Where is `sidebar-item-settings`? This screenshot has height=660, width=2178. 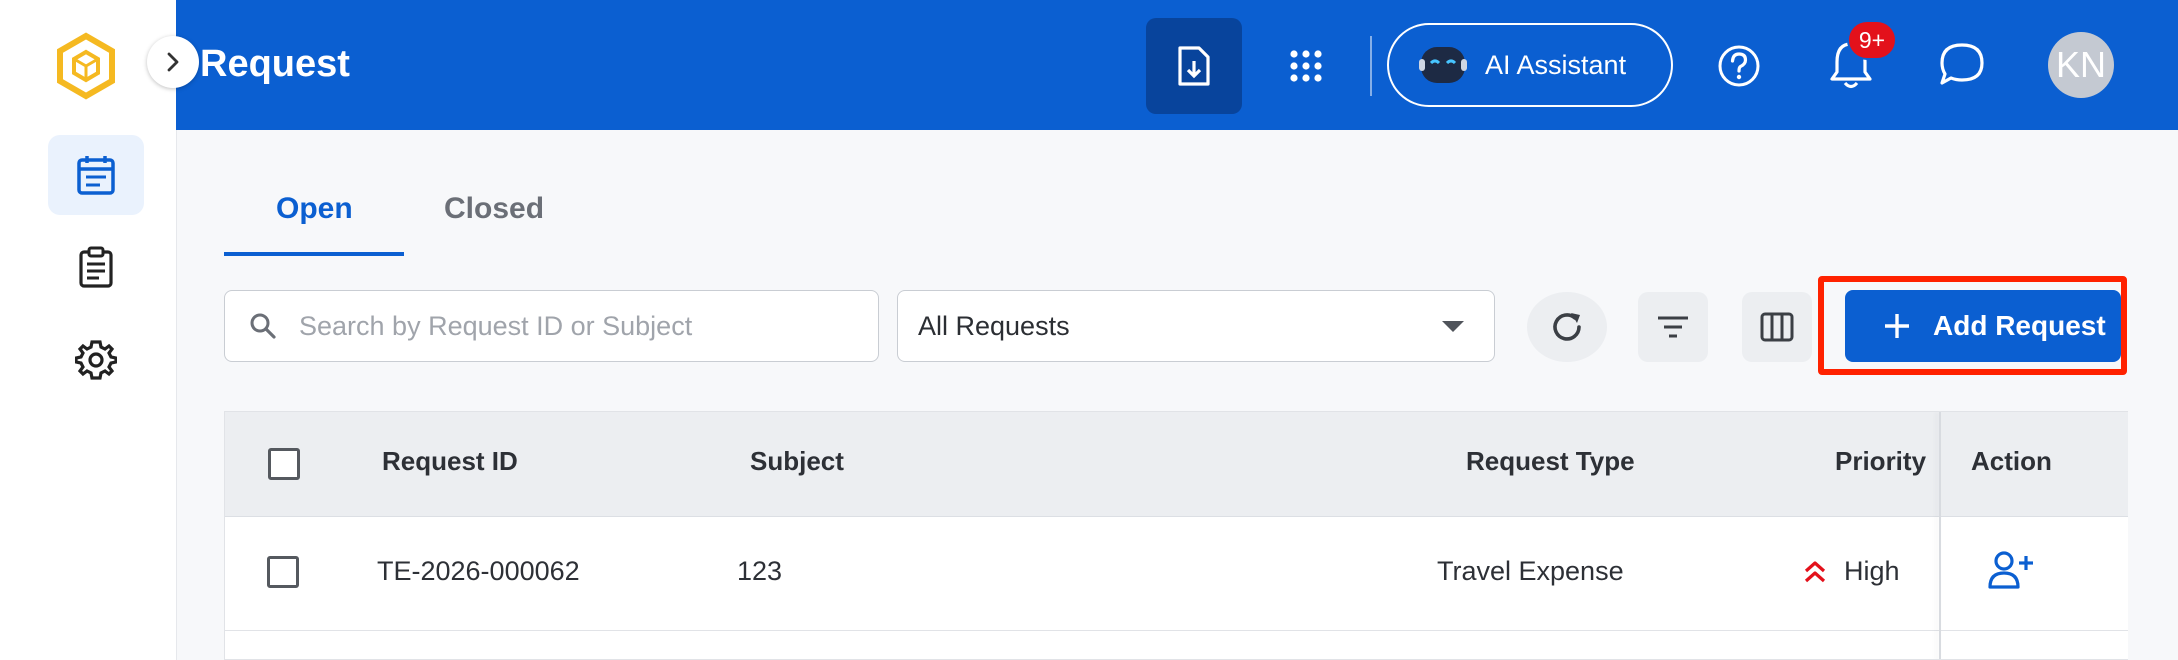 sidebar-item-settings is located at coordinates (96, 360).